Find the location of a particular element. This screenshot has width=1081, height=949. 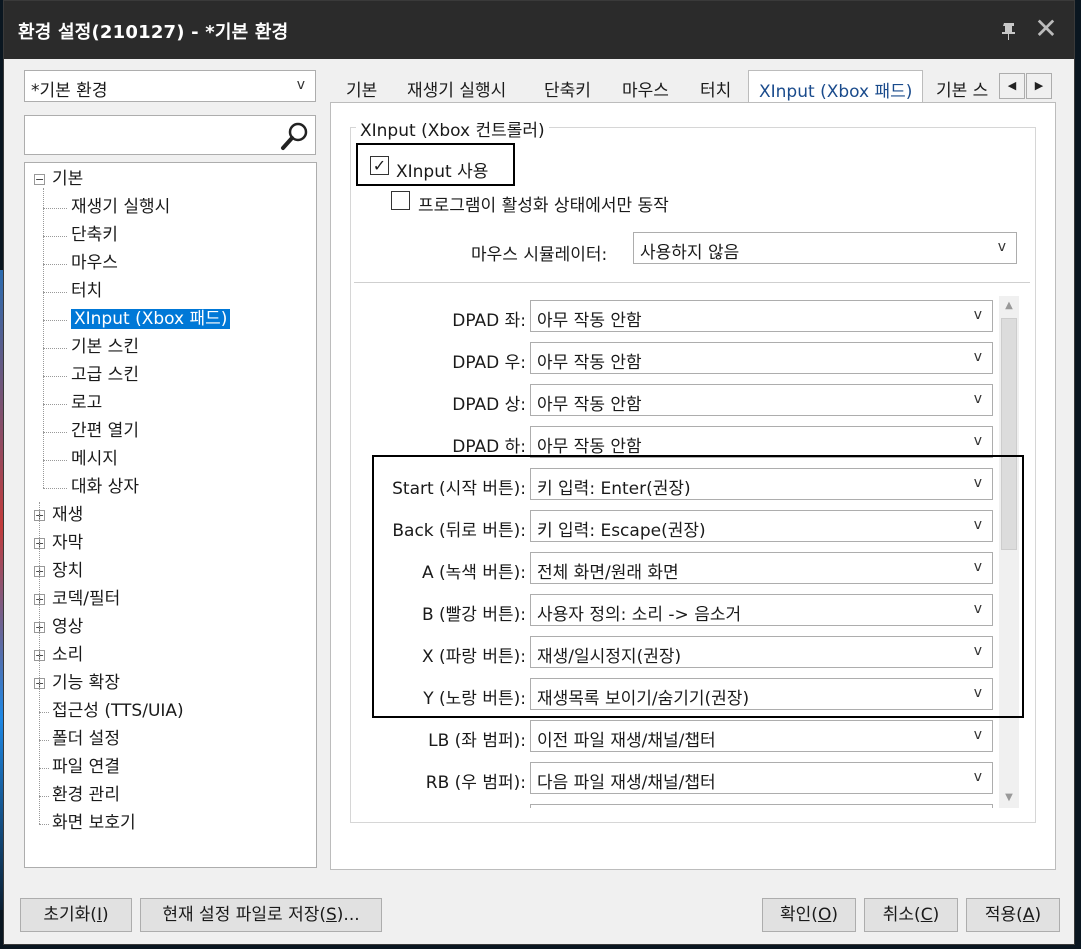

title-bar: 환경 설정(210127) - *기본 환경 ✕ is located at coordinates (539, 30).